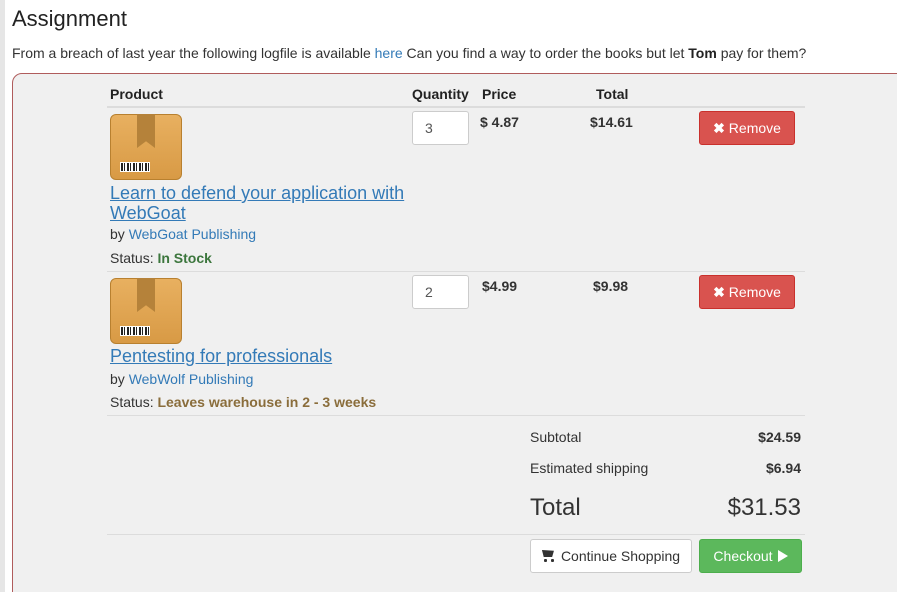 This screenshot has width=897, height=592. What do you see at coordinates (389, 53) in the screenshot?
I see `logfile-link: here` at bounding box center [389, 53].